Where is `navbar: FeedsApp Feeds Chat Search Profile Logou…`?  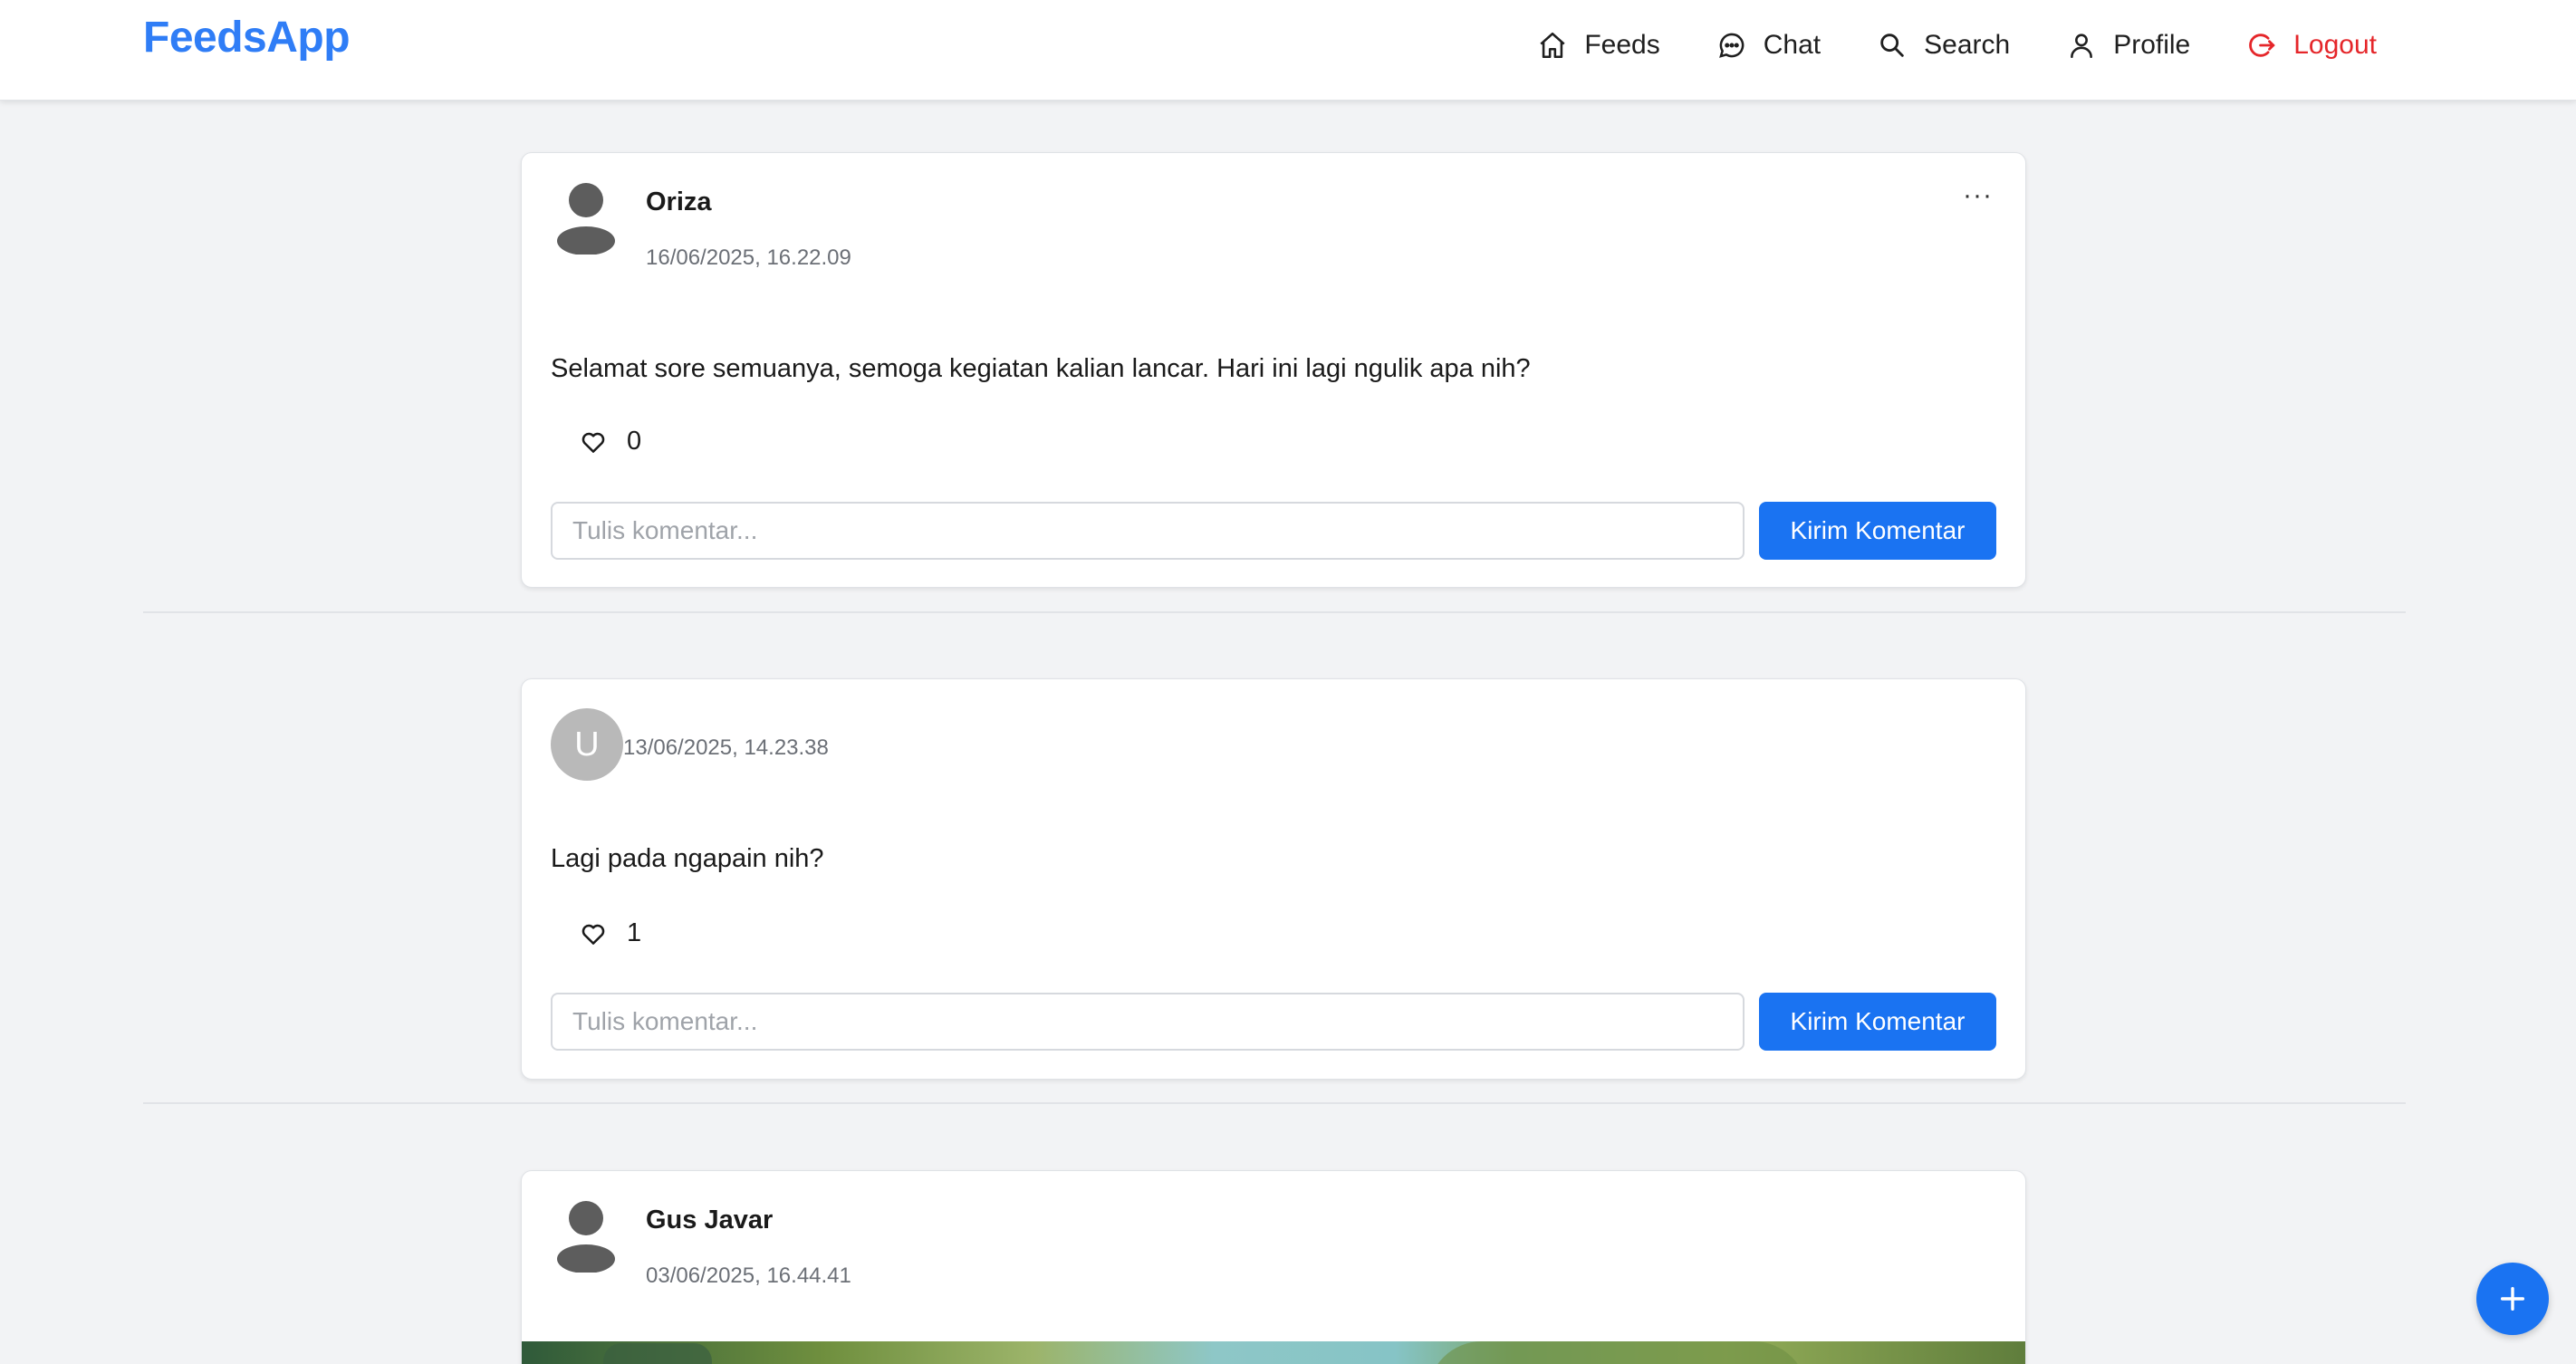 navbar: FeedsApp Feeds Chat Search Profile Logou… is located at coordinates (1288, 50).